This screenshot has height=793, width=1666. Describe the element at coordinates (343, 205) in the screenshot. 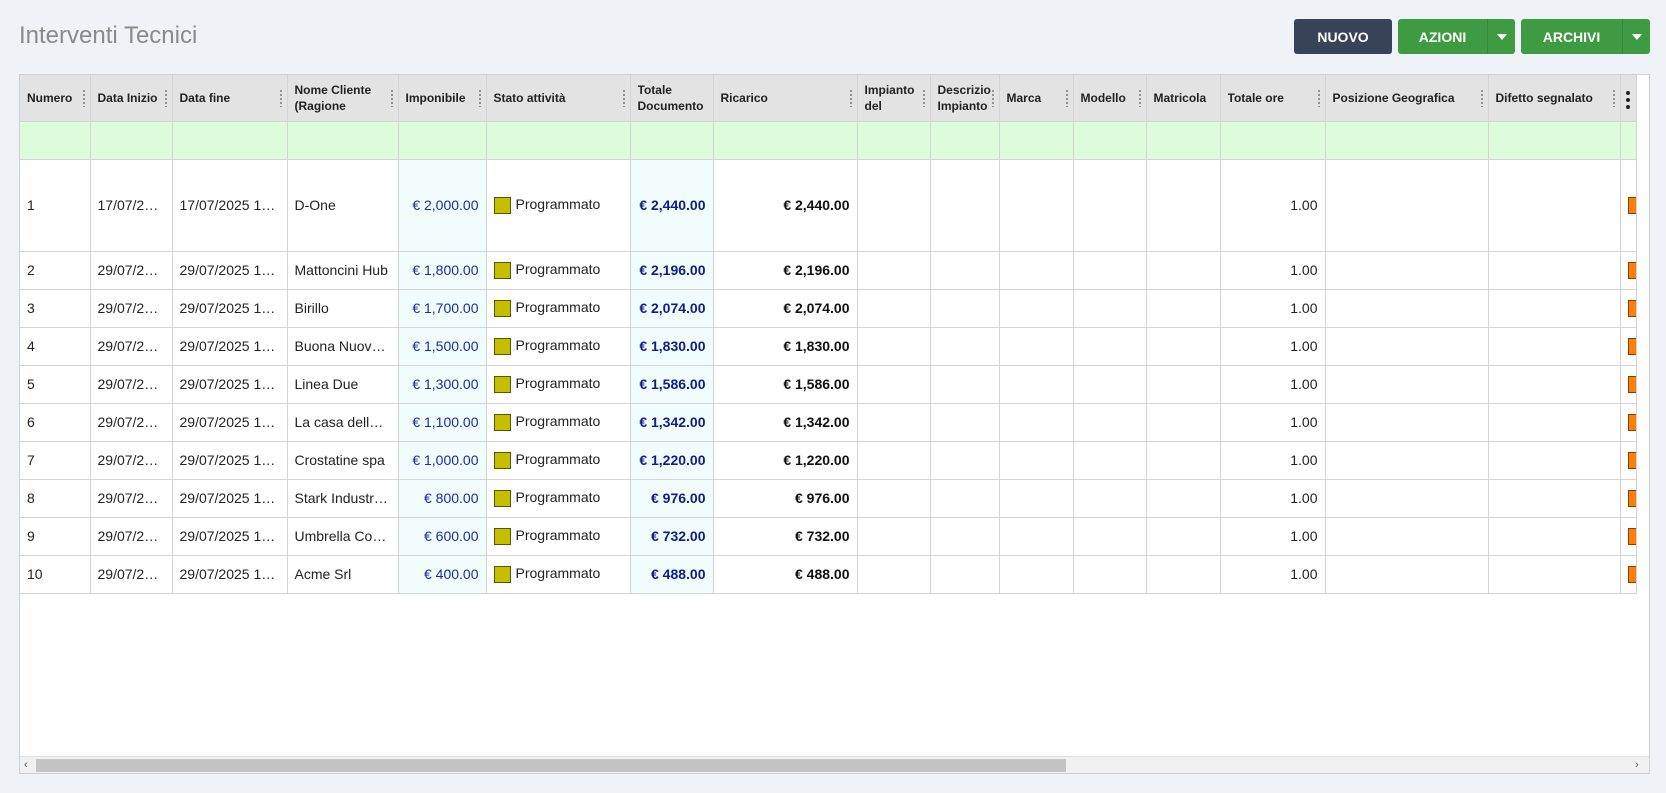

I see `cell-cliente: D-One` at that location.